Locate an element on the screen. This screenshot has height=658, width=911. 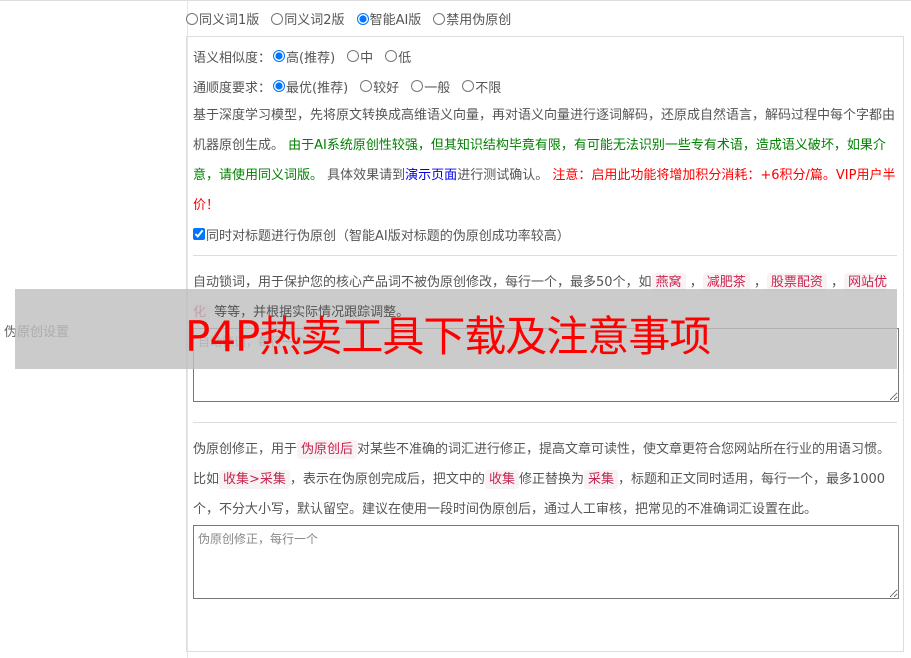
fluency-best: 最优(推荐) is located at coordinates (310, 86).